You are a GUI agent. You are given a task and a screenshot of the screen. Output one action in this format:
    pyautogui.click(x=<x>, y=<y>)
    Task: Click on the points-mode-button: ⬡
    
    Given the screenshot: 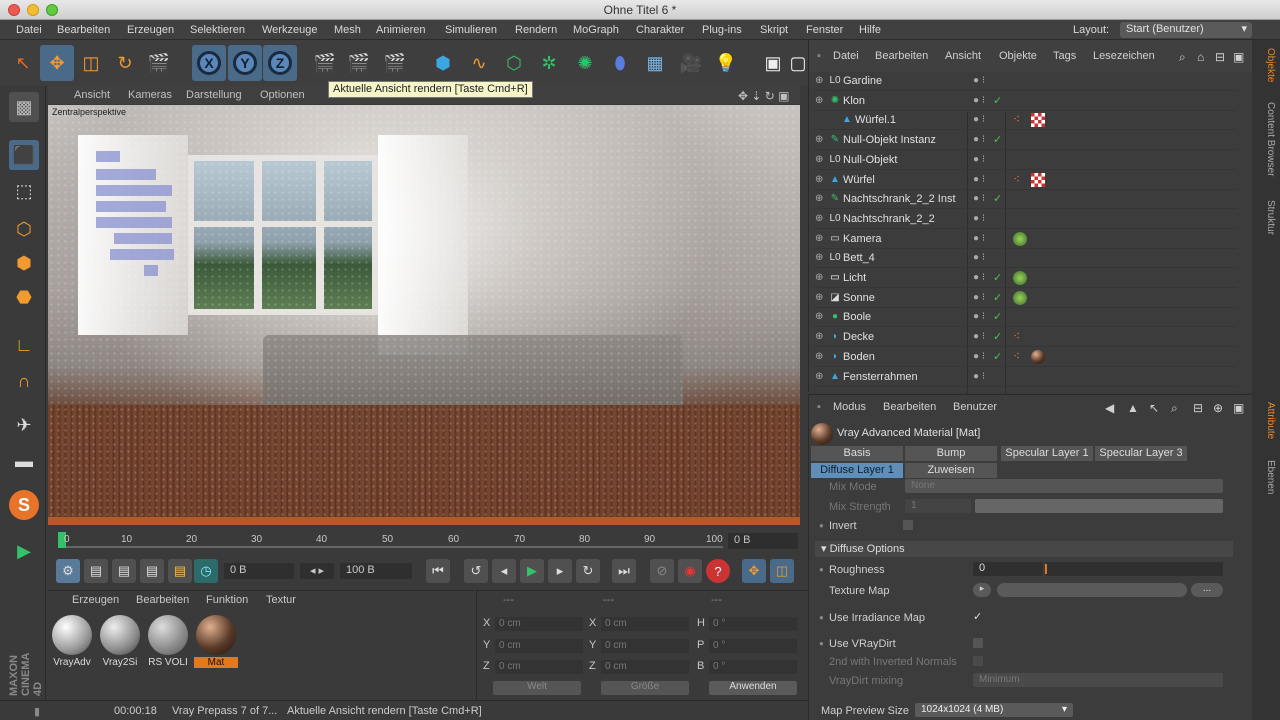 What is the action you would take?
    pyautogui.click(x=24, y=229)
    